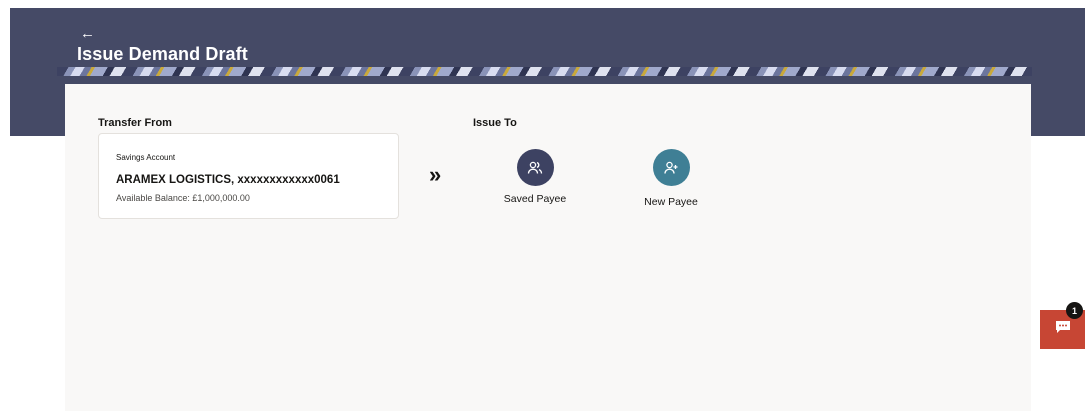 This screenshot has width=1085, height=411. I want to click on decorative-banner, so click(544, 71).